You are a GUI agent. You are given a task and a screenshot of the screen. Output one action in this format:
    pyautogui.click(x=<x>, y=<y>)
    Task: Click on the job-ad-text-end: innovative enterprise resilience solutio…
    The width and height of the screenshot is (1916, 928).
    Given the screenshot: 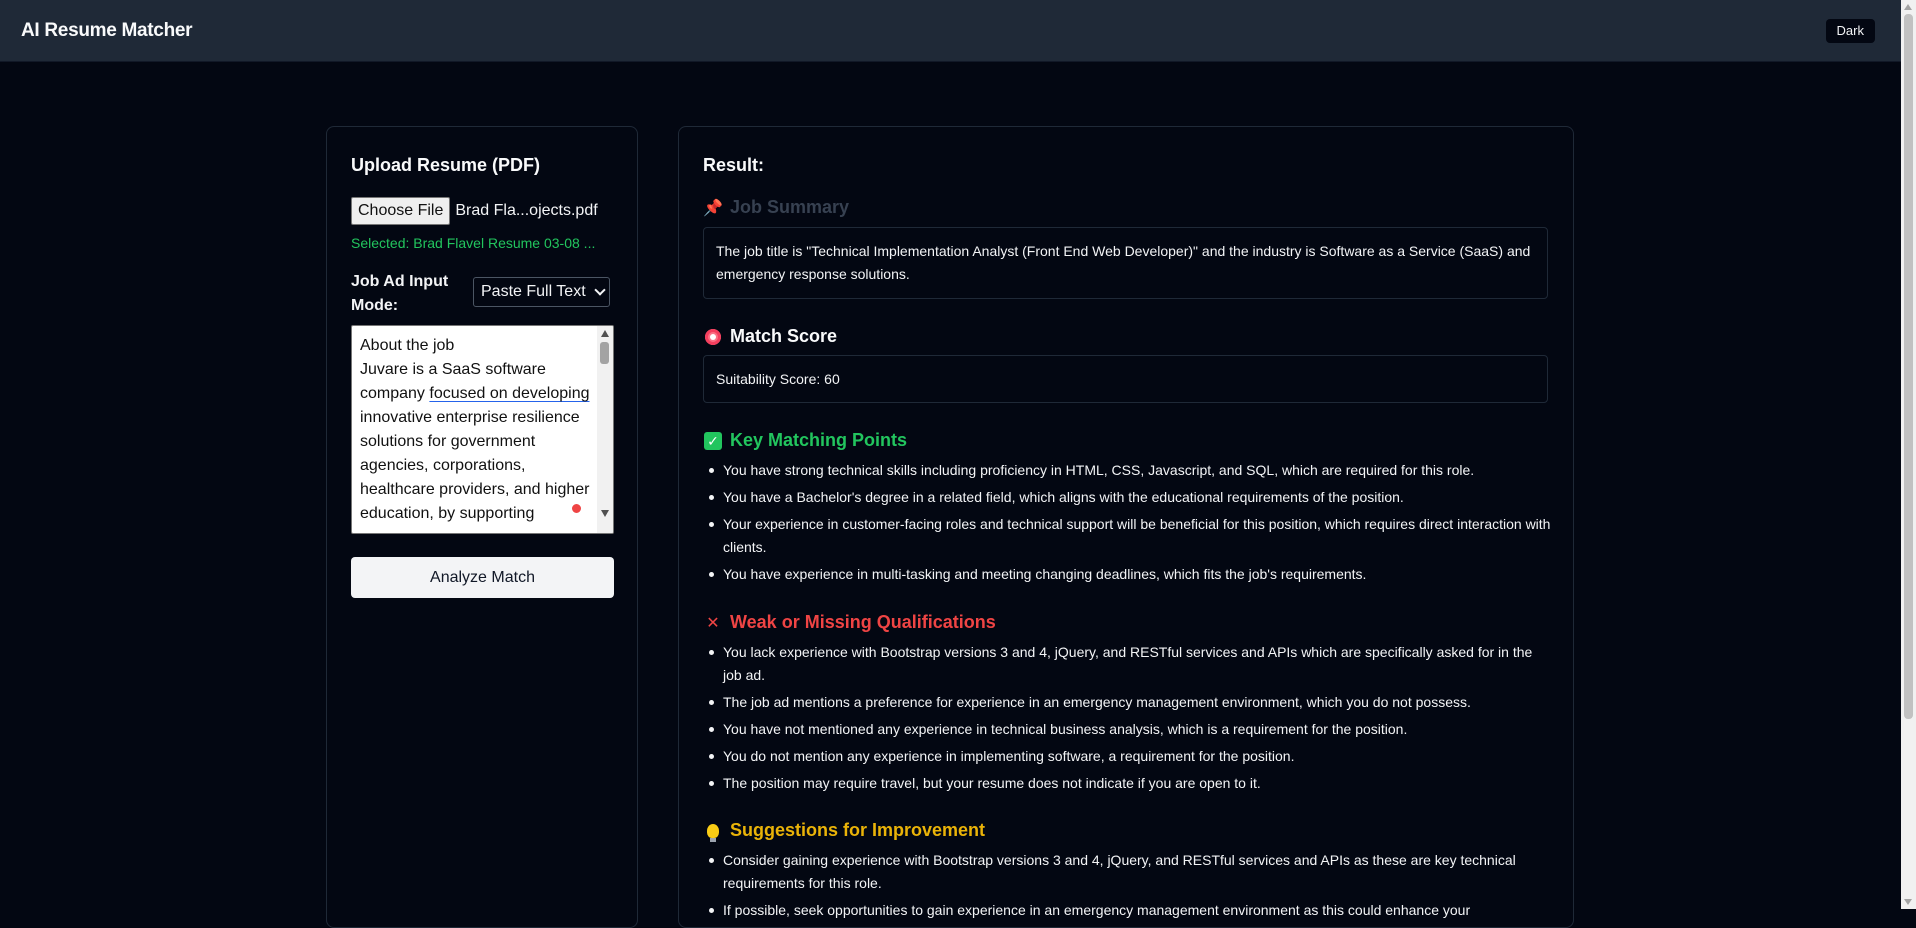 What is the action you would take?
    pyautogui.click(x=477, y=453)
    